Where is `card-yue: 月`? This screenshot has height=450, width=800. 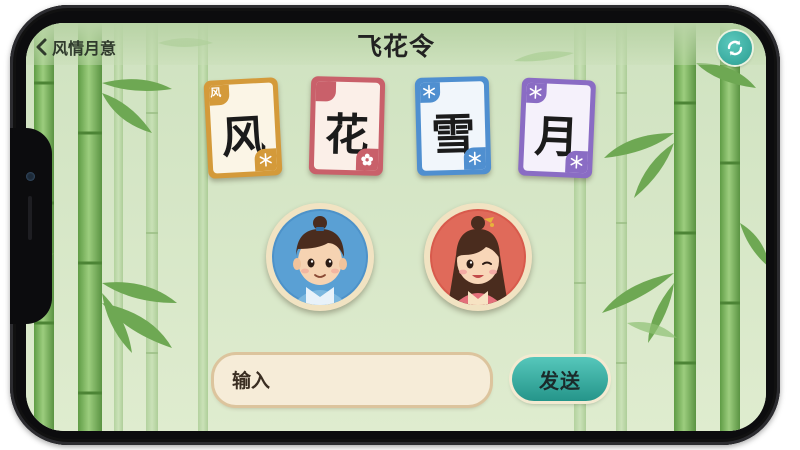 card-yue: 月 is located at coordinates (557, 128).